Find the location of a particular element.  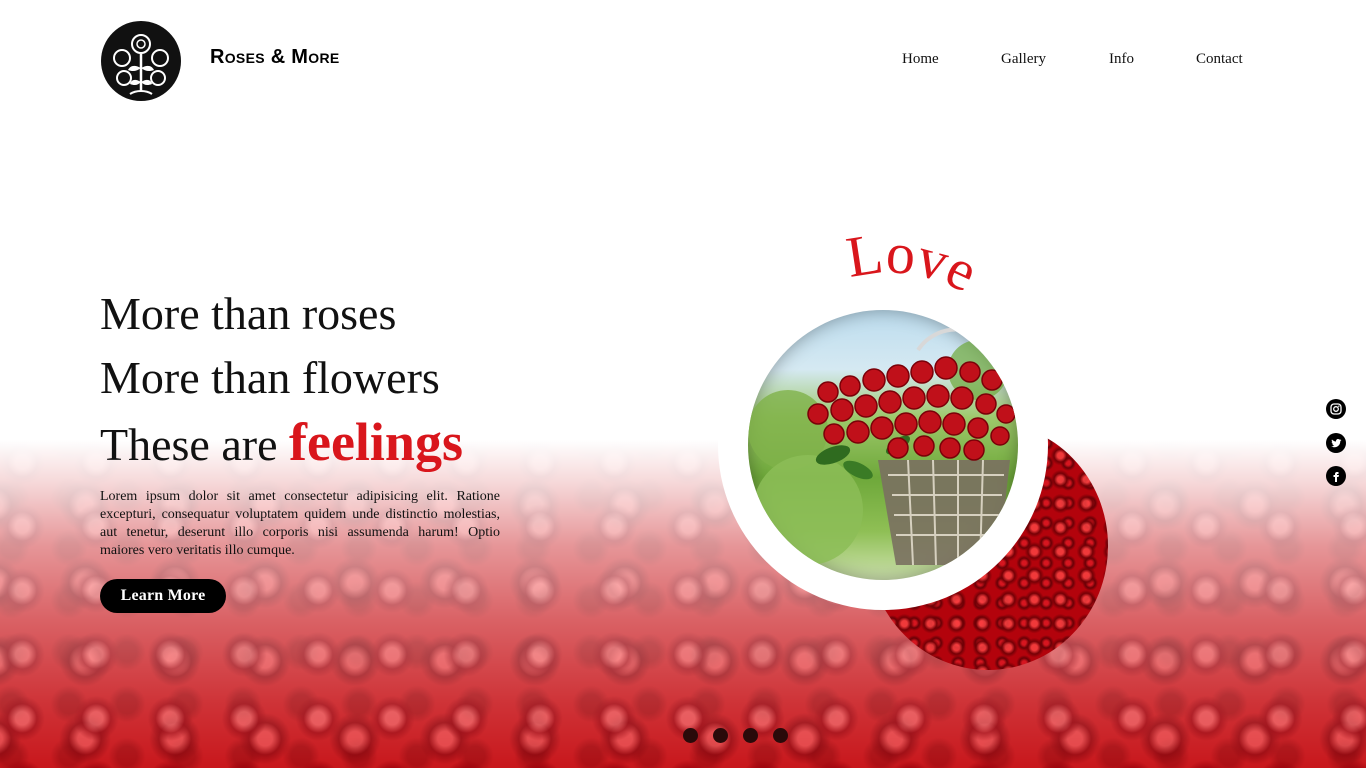

nav-gallery: Gallery is located at coordinates (1023, 59).